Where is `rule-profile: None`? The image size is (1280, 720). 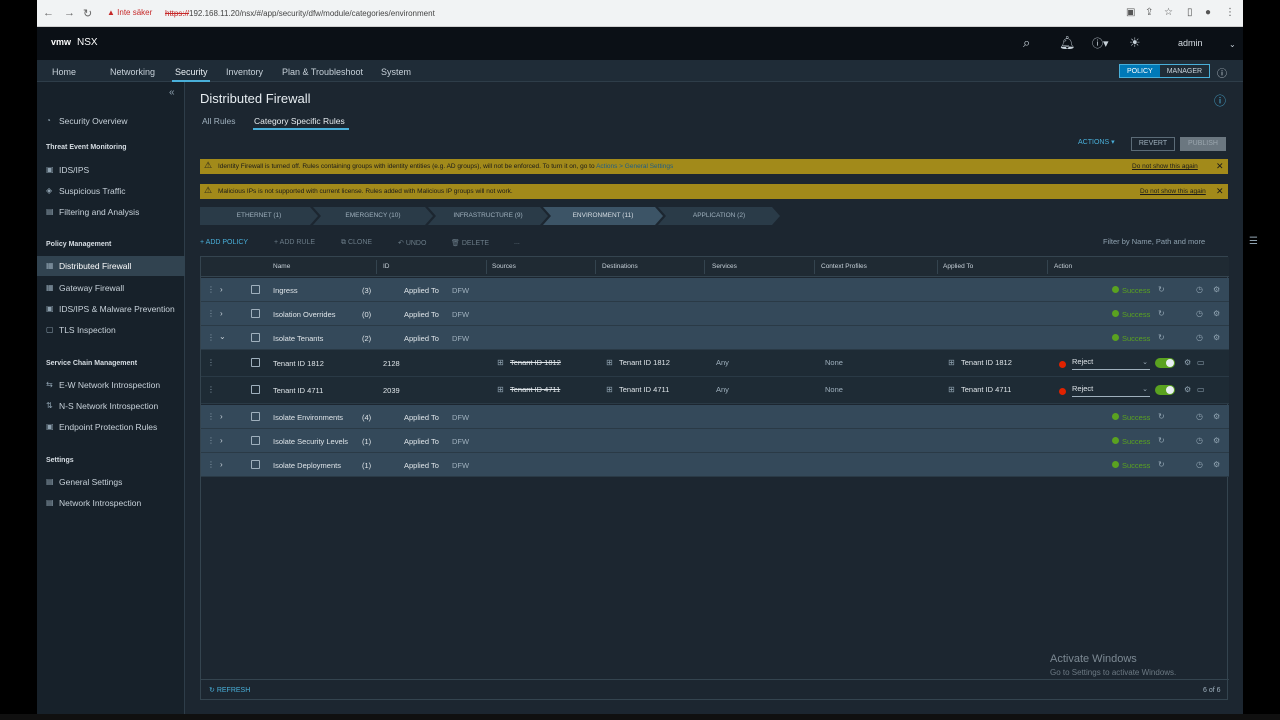 rule-profile: None is located at coordinates (834, 362).